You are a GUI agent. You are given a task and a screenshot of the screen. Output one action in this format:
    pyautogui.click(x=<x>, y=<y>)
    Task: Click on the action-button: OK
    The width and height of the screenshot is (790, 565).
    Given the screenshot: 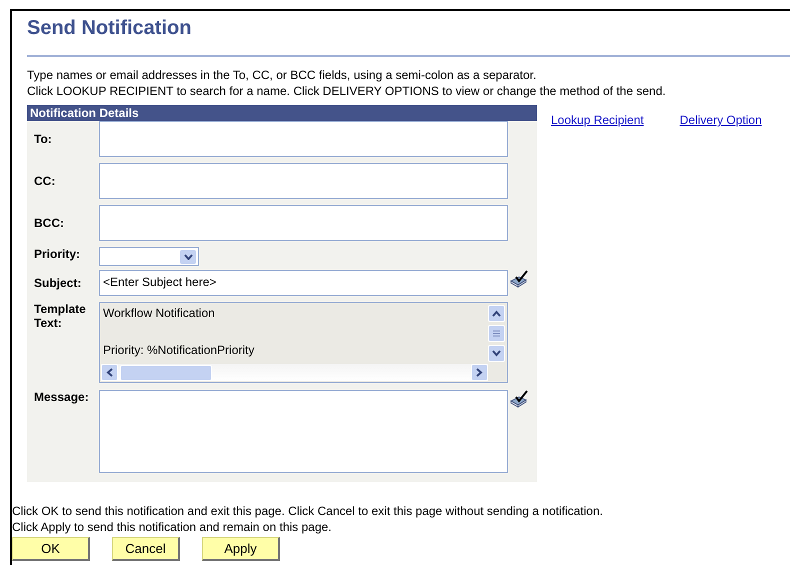 What is the action you would take?
    pyautogui.click(x=51, y=549)
    